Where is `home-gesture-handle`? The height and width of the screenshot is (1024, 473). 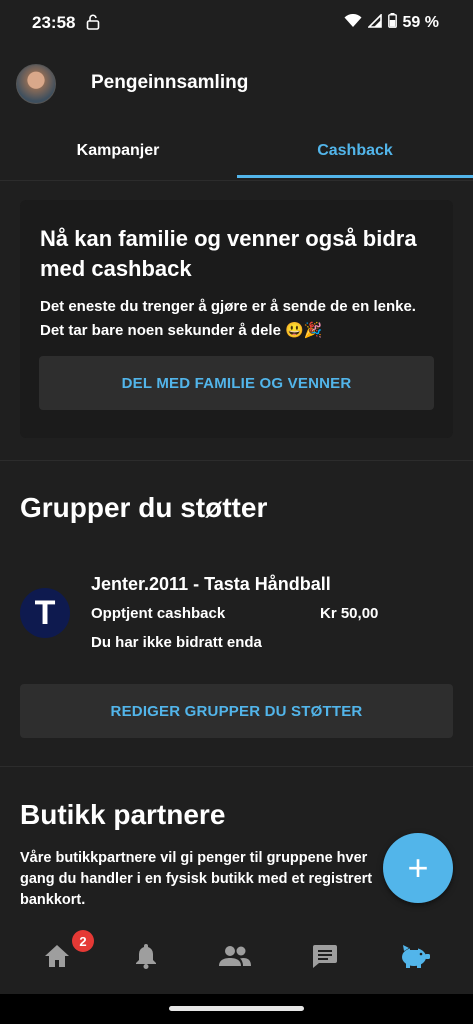 home-gesture-handle is located at coordinates (236, 1008).